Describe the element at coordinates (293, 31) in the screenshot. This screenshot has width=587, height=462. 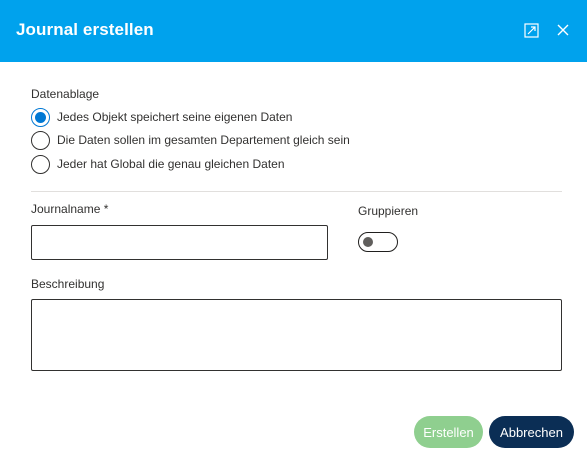
I see `dialog-header: Journal erstellen` at that location.